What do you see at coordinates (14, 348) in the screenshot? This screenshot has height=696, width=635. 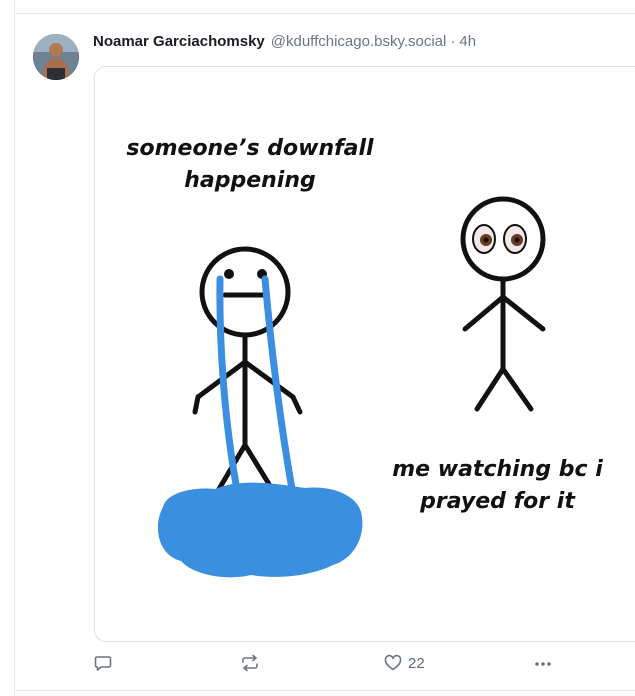 I see `feed-left-border` at bounding box center [14, 348].